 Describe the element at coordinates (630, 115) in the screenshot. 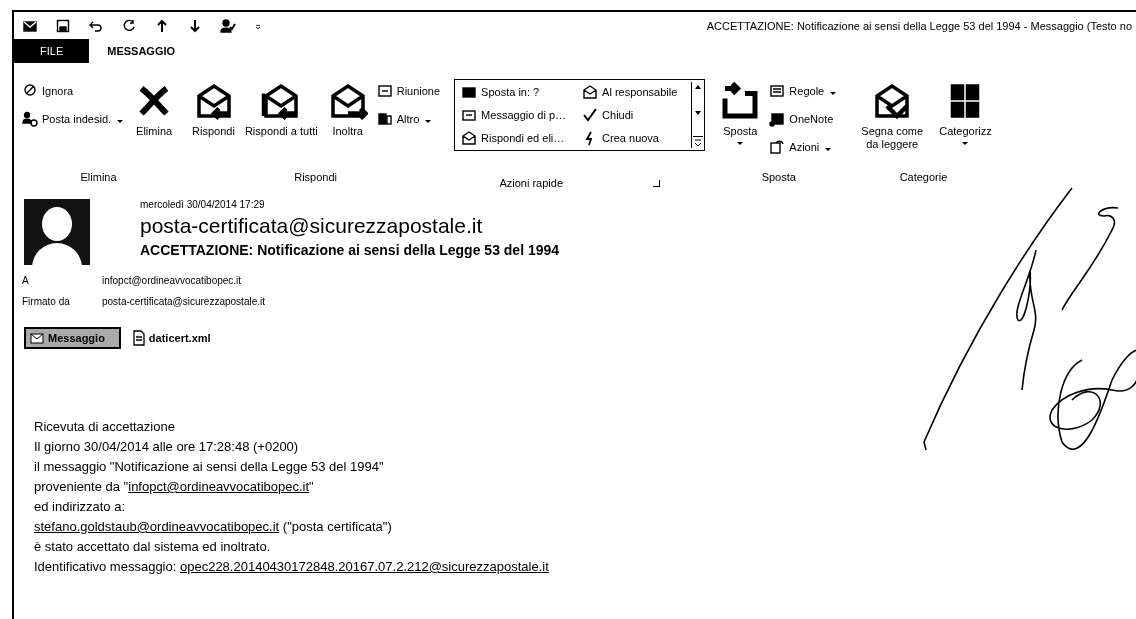

I see `ribbon-button: Chiudi` at that location.